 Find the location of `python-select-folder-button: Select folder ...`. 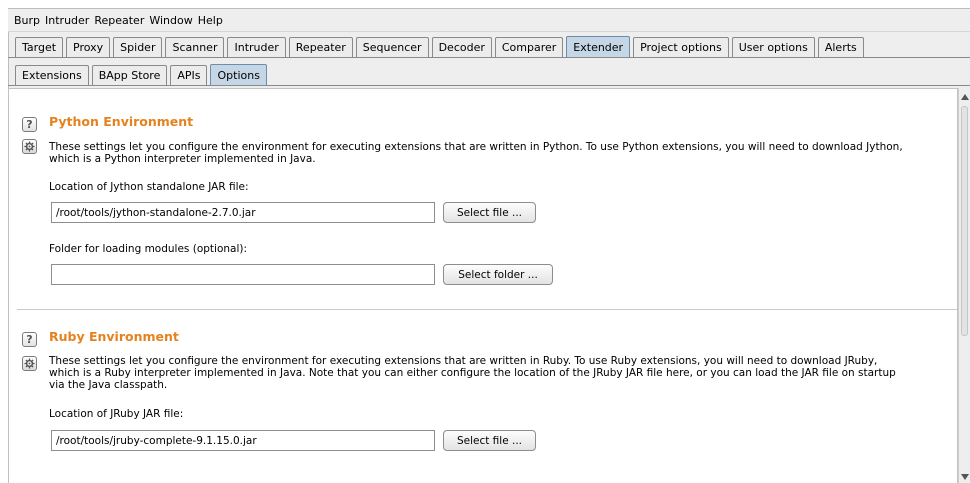

python-select-folder-button: Select folder ... is located at coordinates (498, 274).